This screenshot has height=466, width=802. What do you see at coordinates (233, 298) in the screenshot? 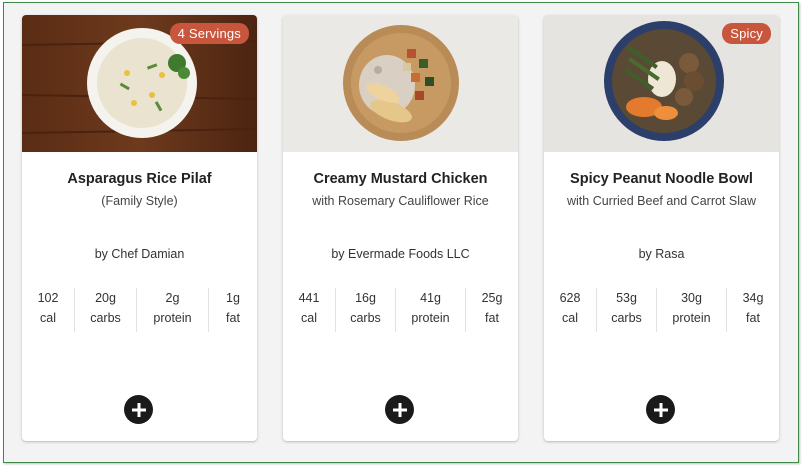
I see `stat-value: 1g` at bounding box center [233, 298].